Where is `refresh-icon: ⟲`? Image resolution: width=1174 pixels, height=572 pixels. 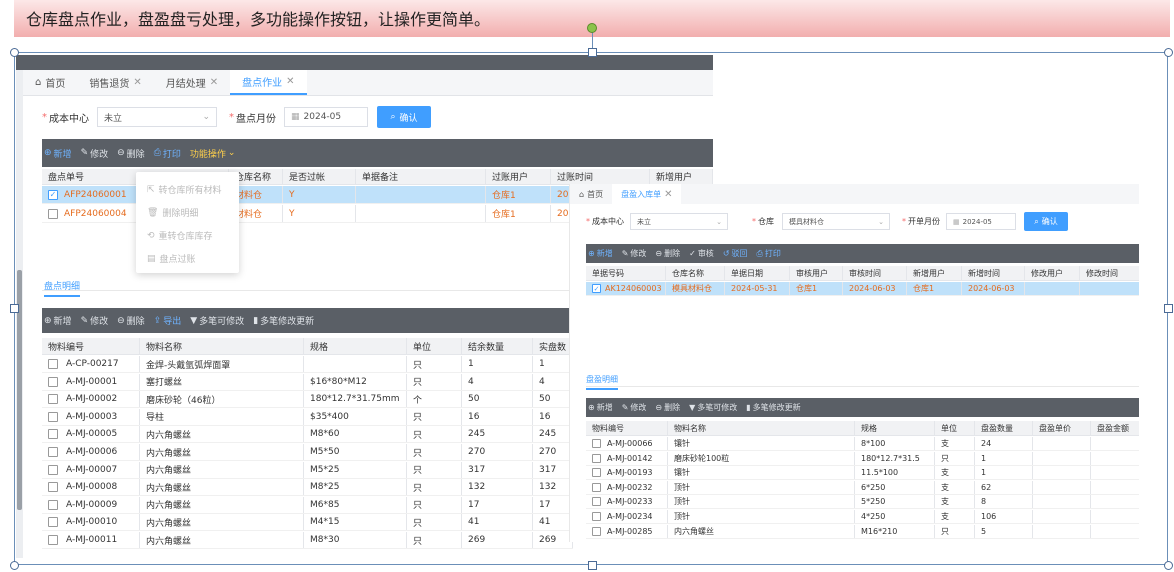 refresh-icon: ⟲ is located at coordinates (151, 235).